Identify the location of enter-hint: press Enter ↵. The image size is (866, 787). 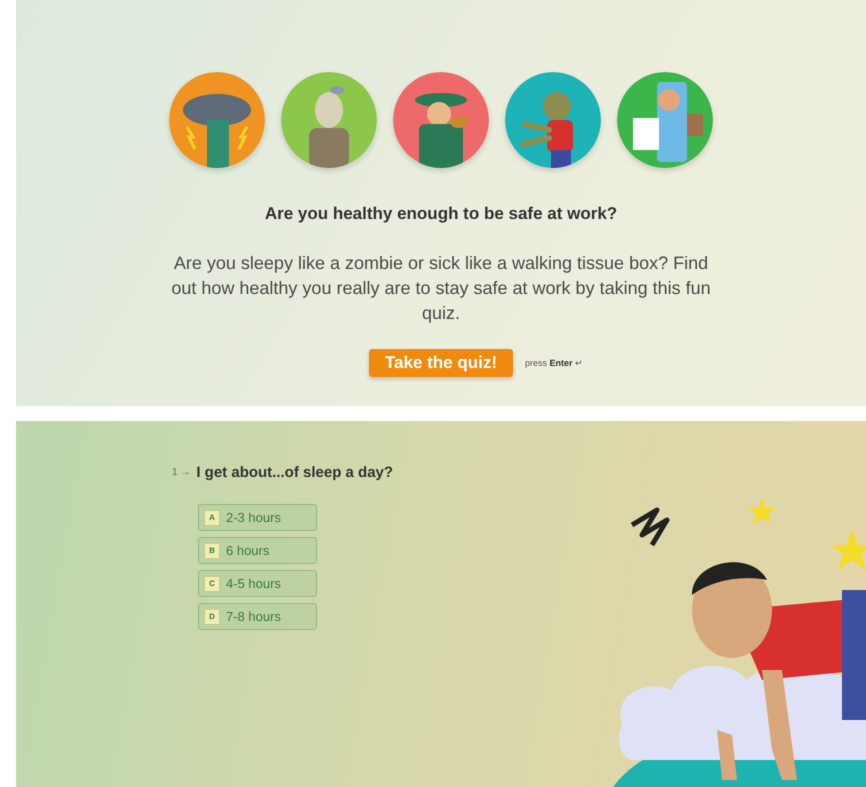
(554, 363).